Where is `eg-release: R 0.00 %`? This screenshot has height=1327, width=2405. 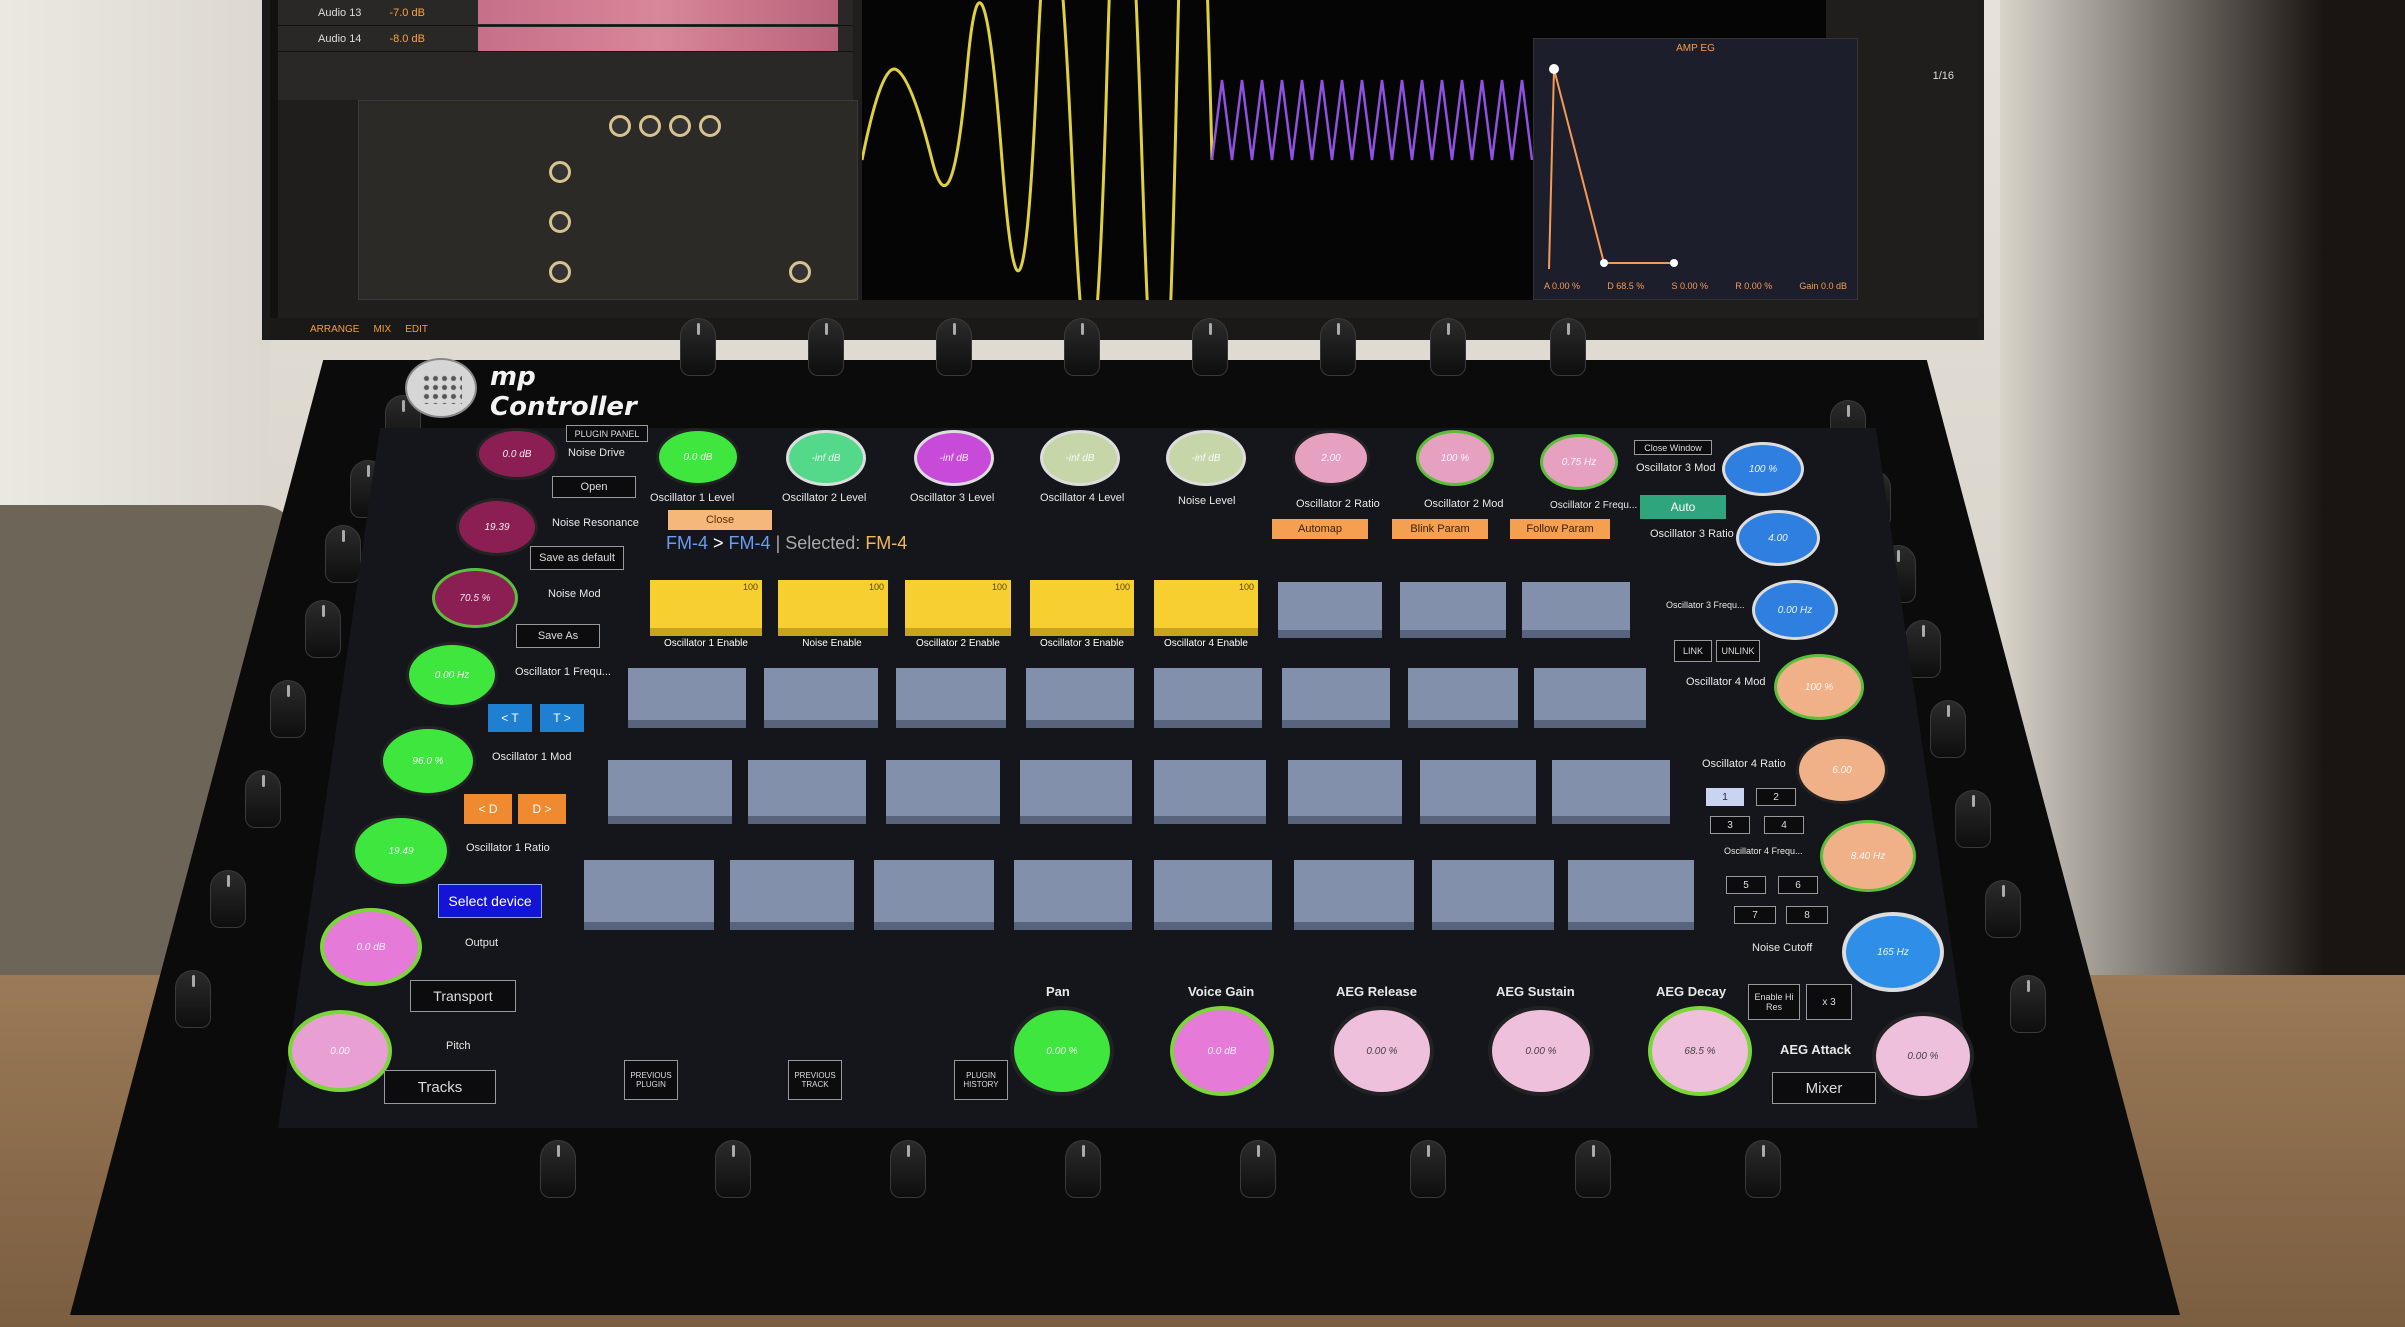 eg-release: R 0.00 % is located at coordinates (1753, 286).